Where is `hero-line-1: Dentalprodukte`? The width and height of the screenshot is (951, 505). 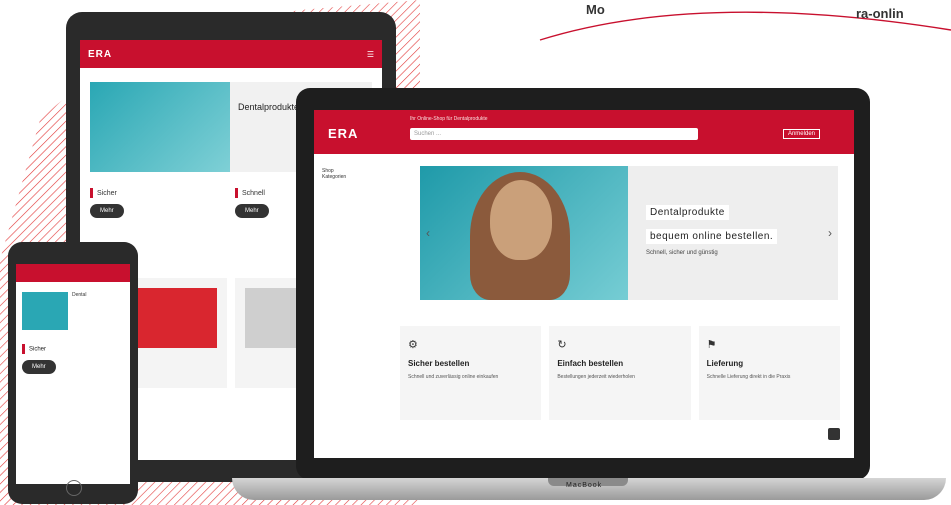 hero-line-1: Dentalprodukte is located at coordinates (687, 212).